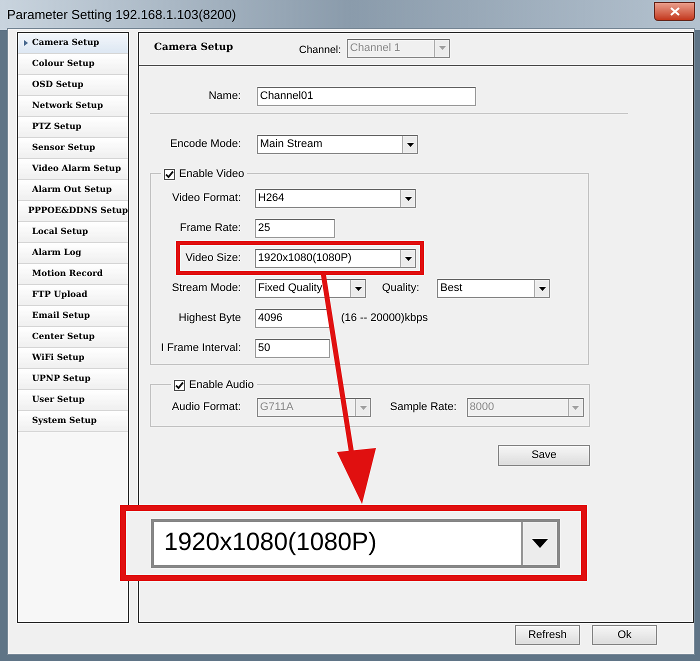 The height and width of the screenshot is (661, 700). What do you see at coordinates (366, 96) in the screenshot?
I see `text-field: Channel01` at bounding box center [366, 96].